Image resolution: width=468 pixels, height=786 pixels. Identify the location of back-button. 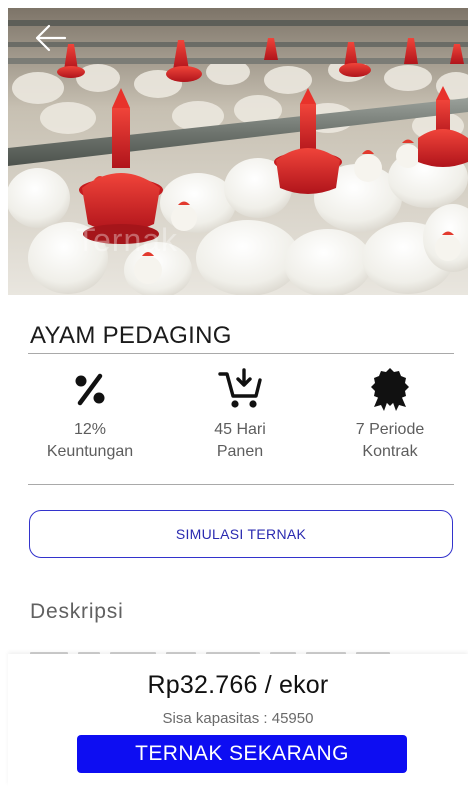
(50, 38).